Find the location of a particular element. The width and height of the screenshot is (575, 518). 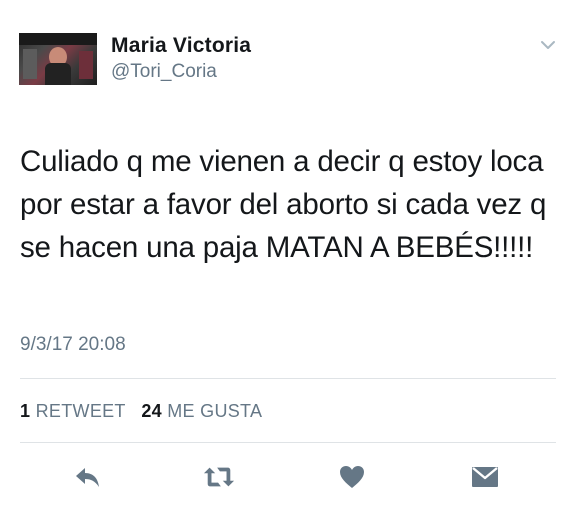

like-count: 24 is located at coordinates (151, 411).